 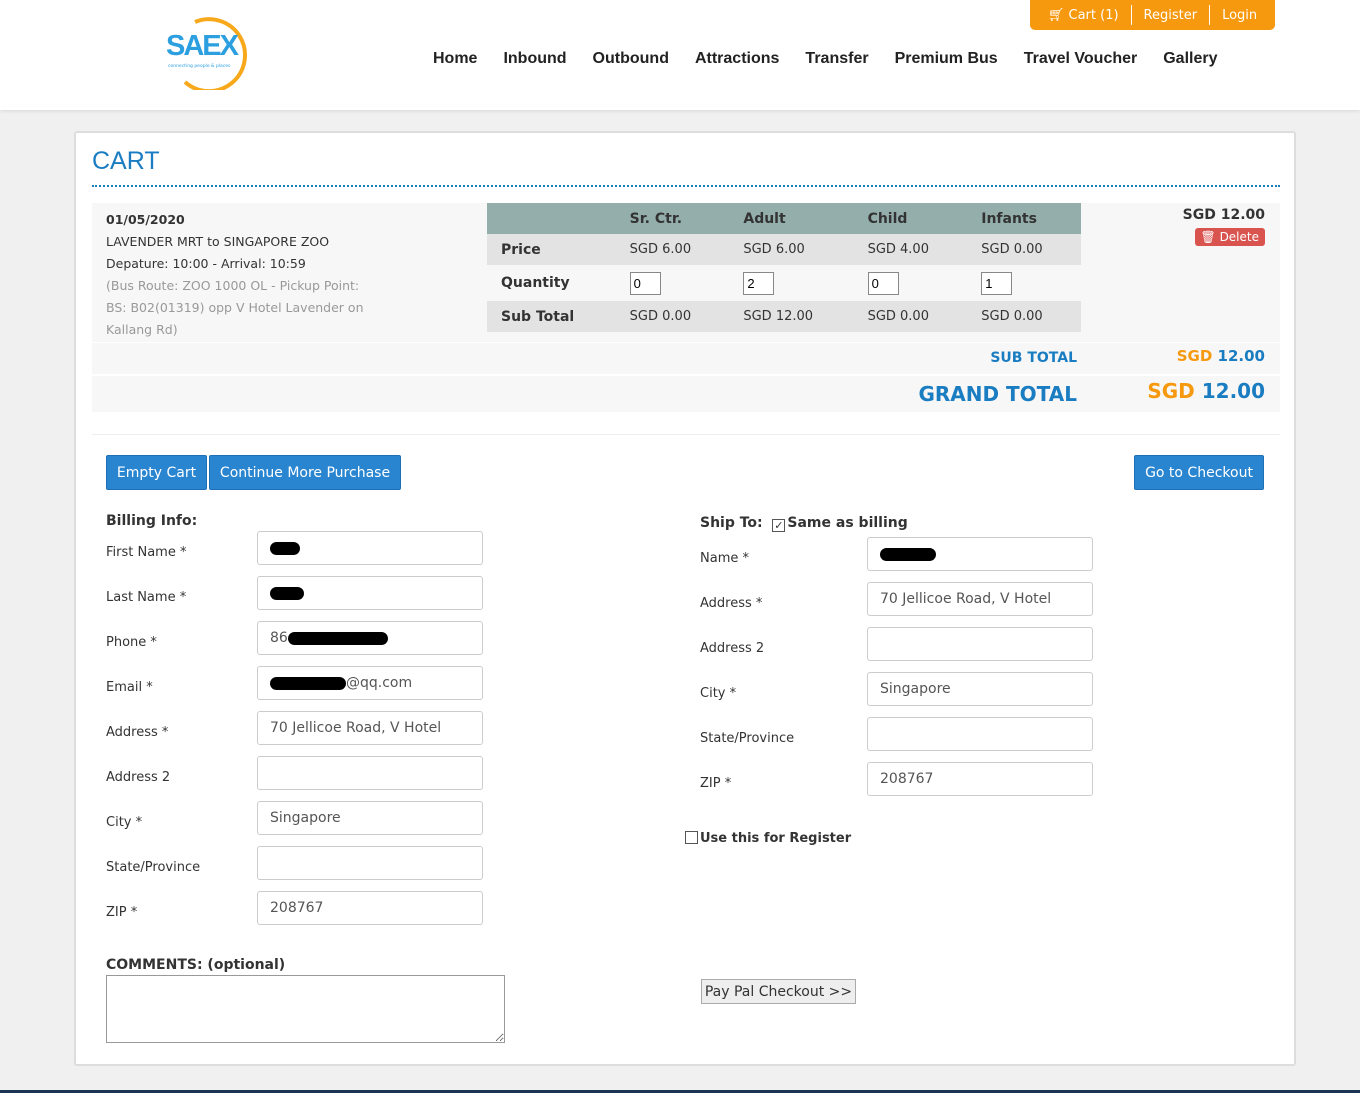 I want to click on nav-attractions: Attractions, so click(x=737, y=59).